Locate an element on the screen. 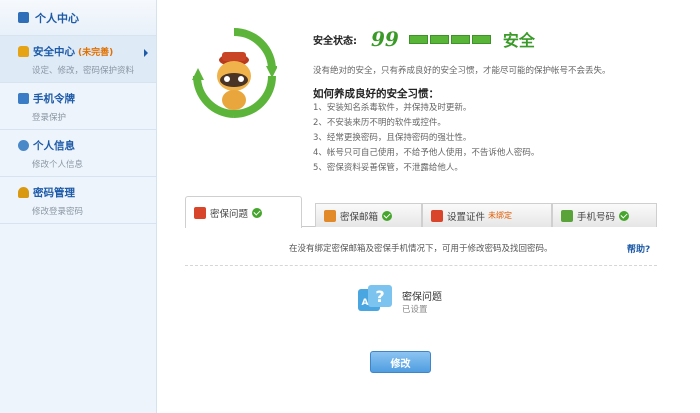 The height and width of the screenshot is (413, 700). tab-id-document: 设置证件 未绑定 is located at coordinates (487, 215).